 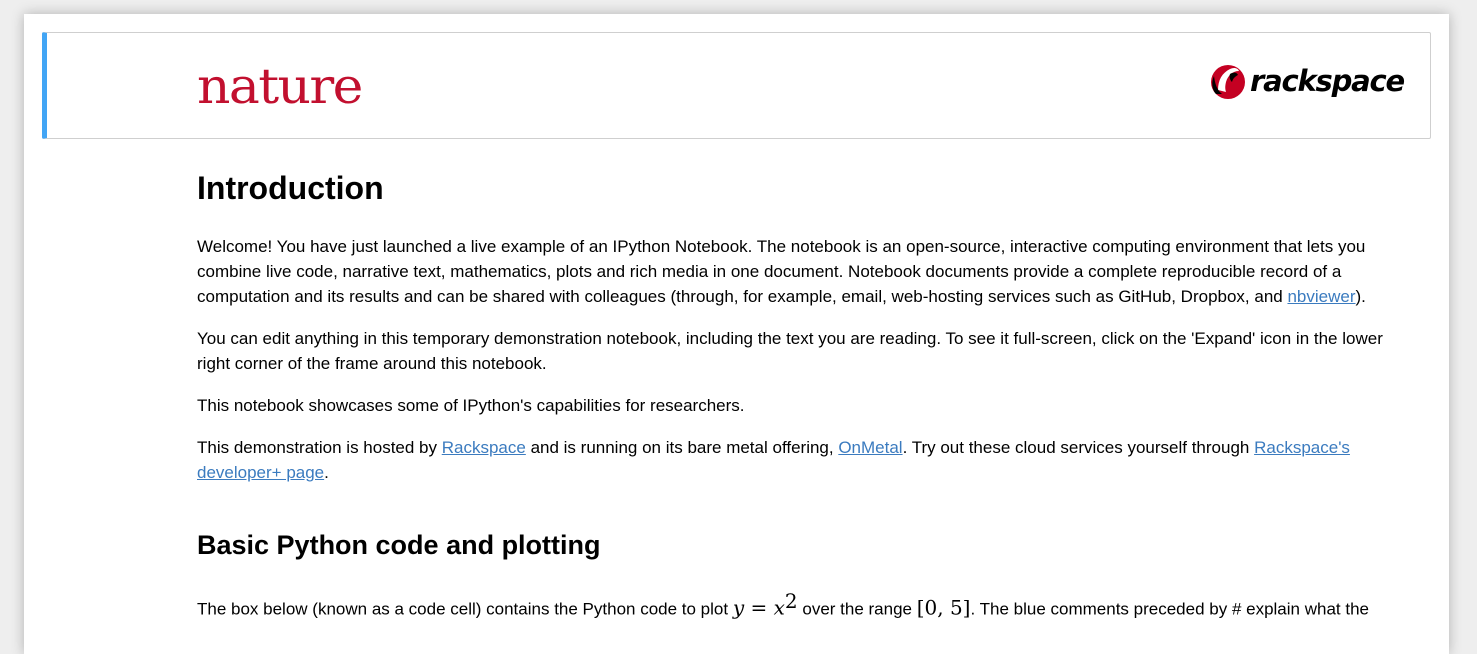 I want to click on rackspace-link: Rackspace, so click(x=484, y=447).